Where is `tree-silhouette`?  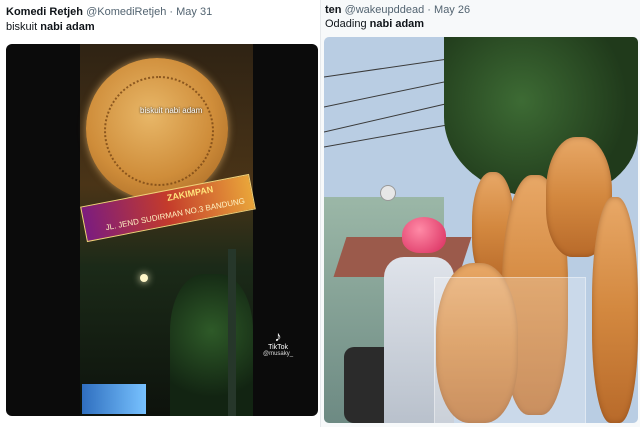 tree-silhouette is located at coordinates (211, 345).